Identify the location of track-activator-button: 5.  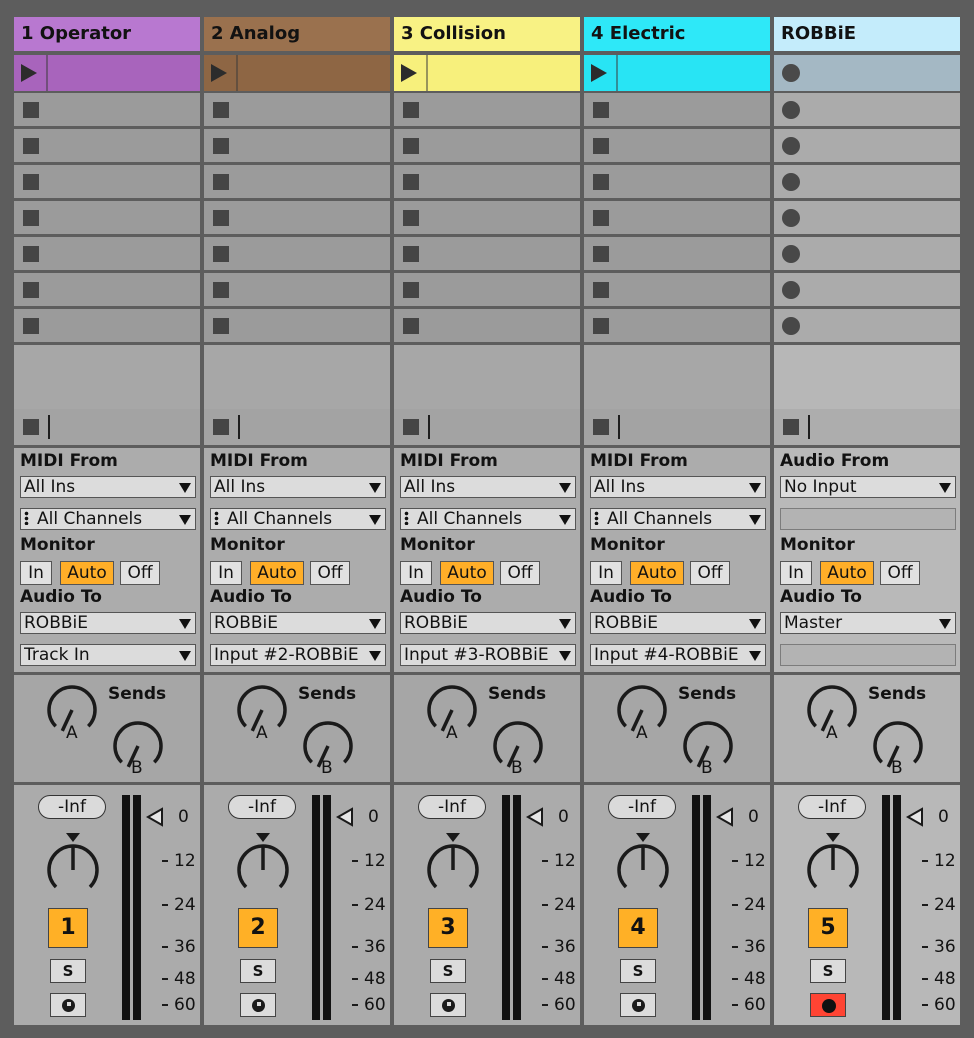
(828, 928).